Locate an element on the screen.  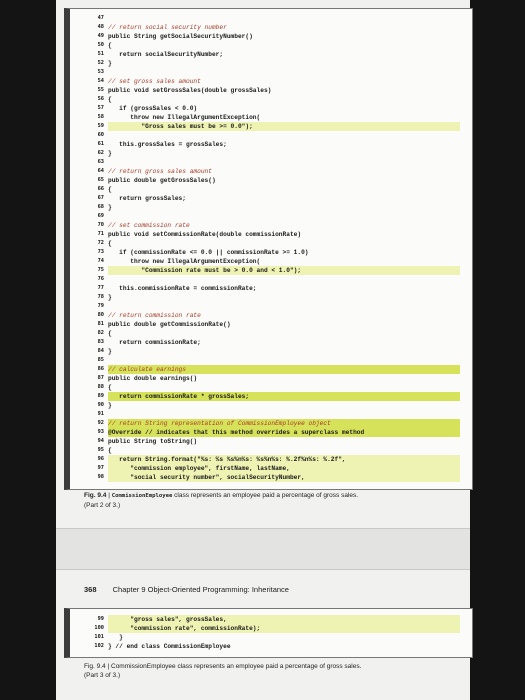
code-line: // set commission rate is located at coordinates (149, 225).